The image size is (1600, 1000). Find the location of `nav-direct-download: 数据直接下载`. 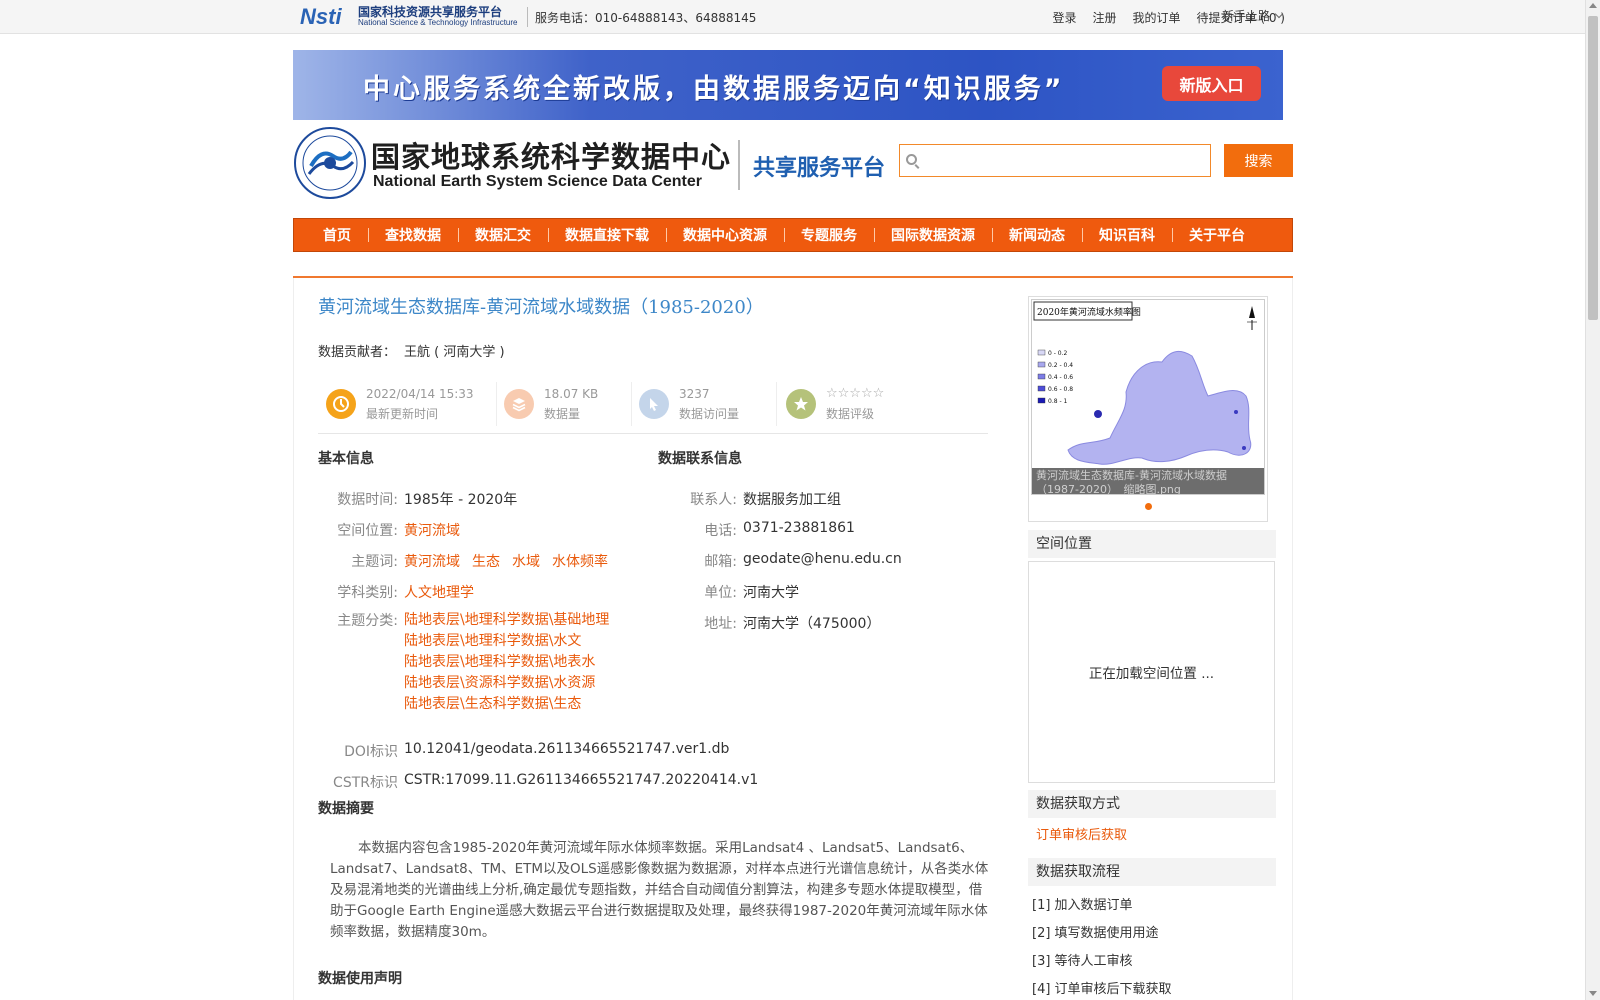

nav-direct-download: 数据直接下载 is located at coordinates (607, 235).